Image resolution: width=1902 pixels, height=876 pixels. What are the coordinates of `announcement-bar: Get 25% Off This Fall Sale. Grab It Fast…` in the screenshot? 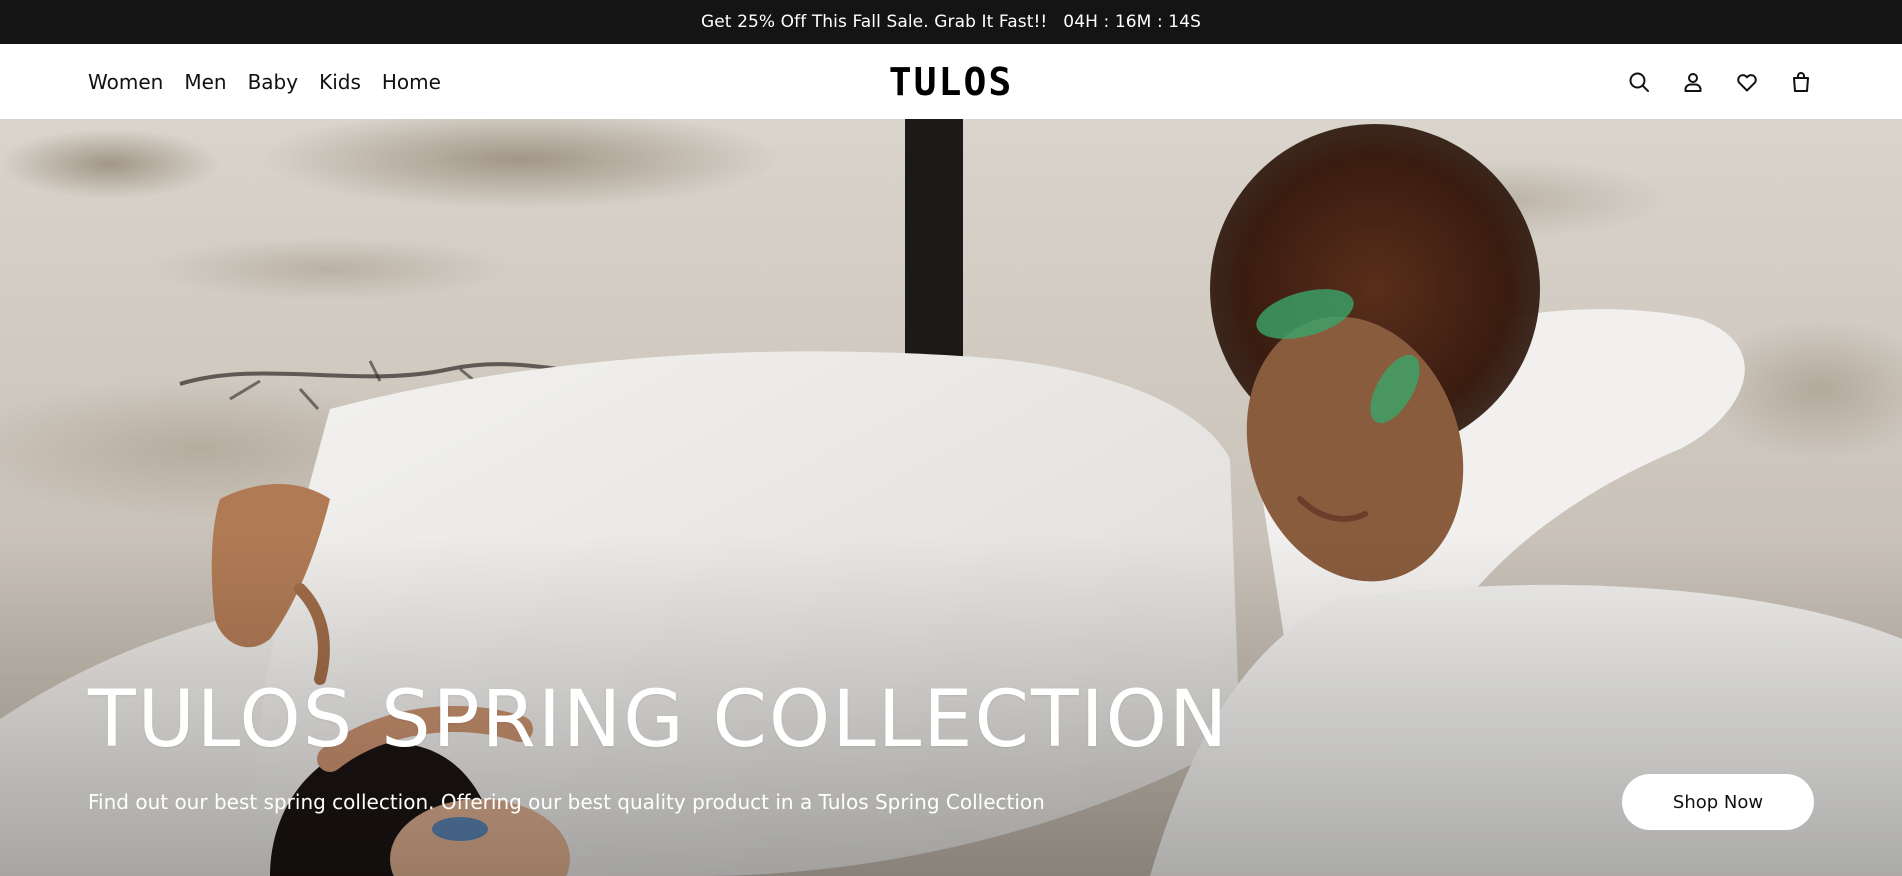 It's located at (951, 22).